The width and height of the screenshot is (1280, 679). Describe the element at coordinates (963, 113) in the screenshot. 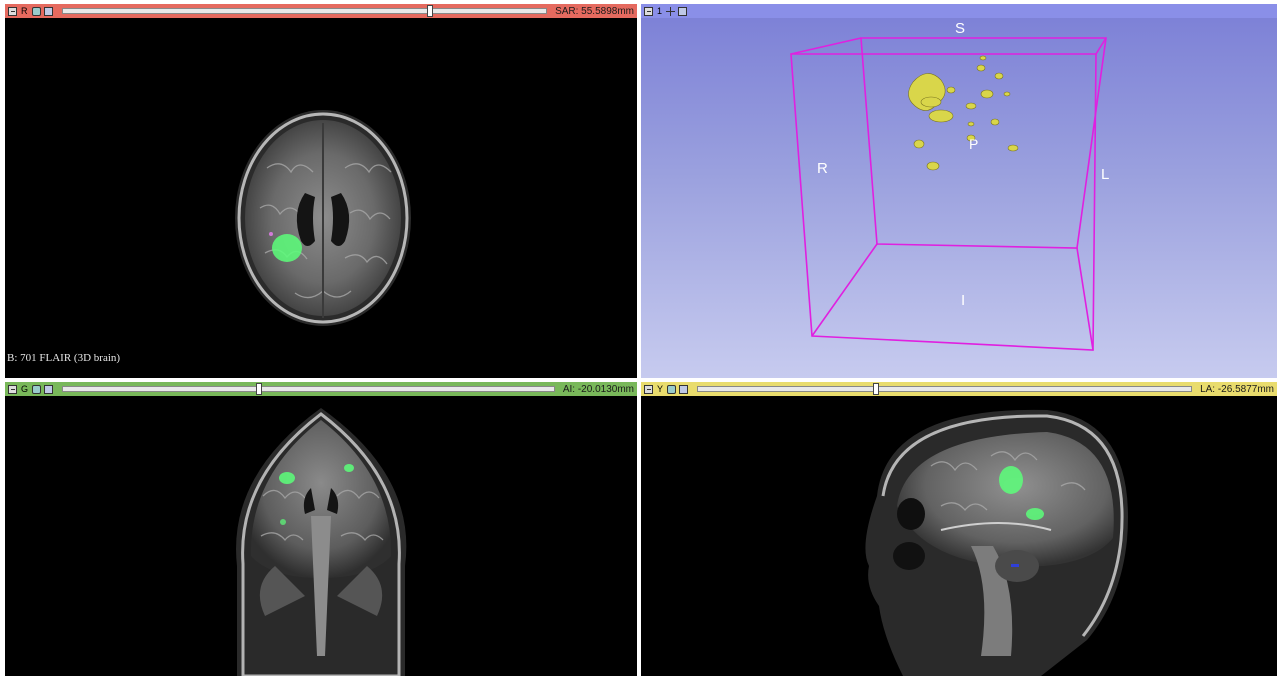

I see `lesion-models` at that location.